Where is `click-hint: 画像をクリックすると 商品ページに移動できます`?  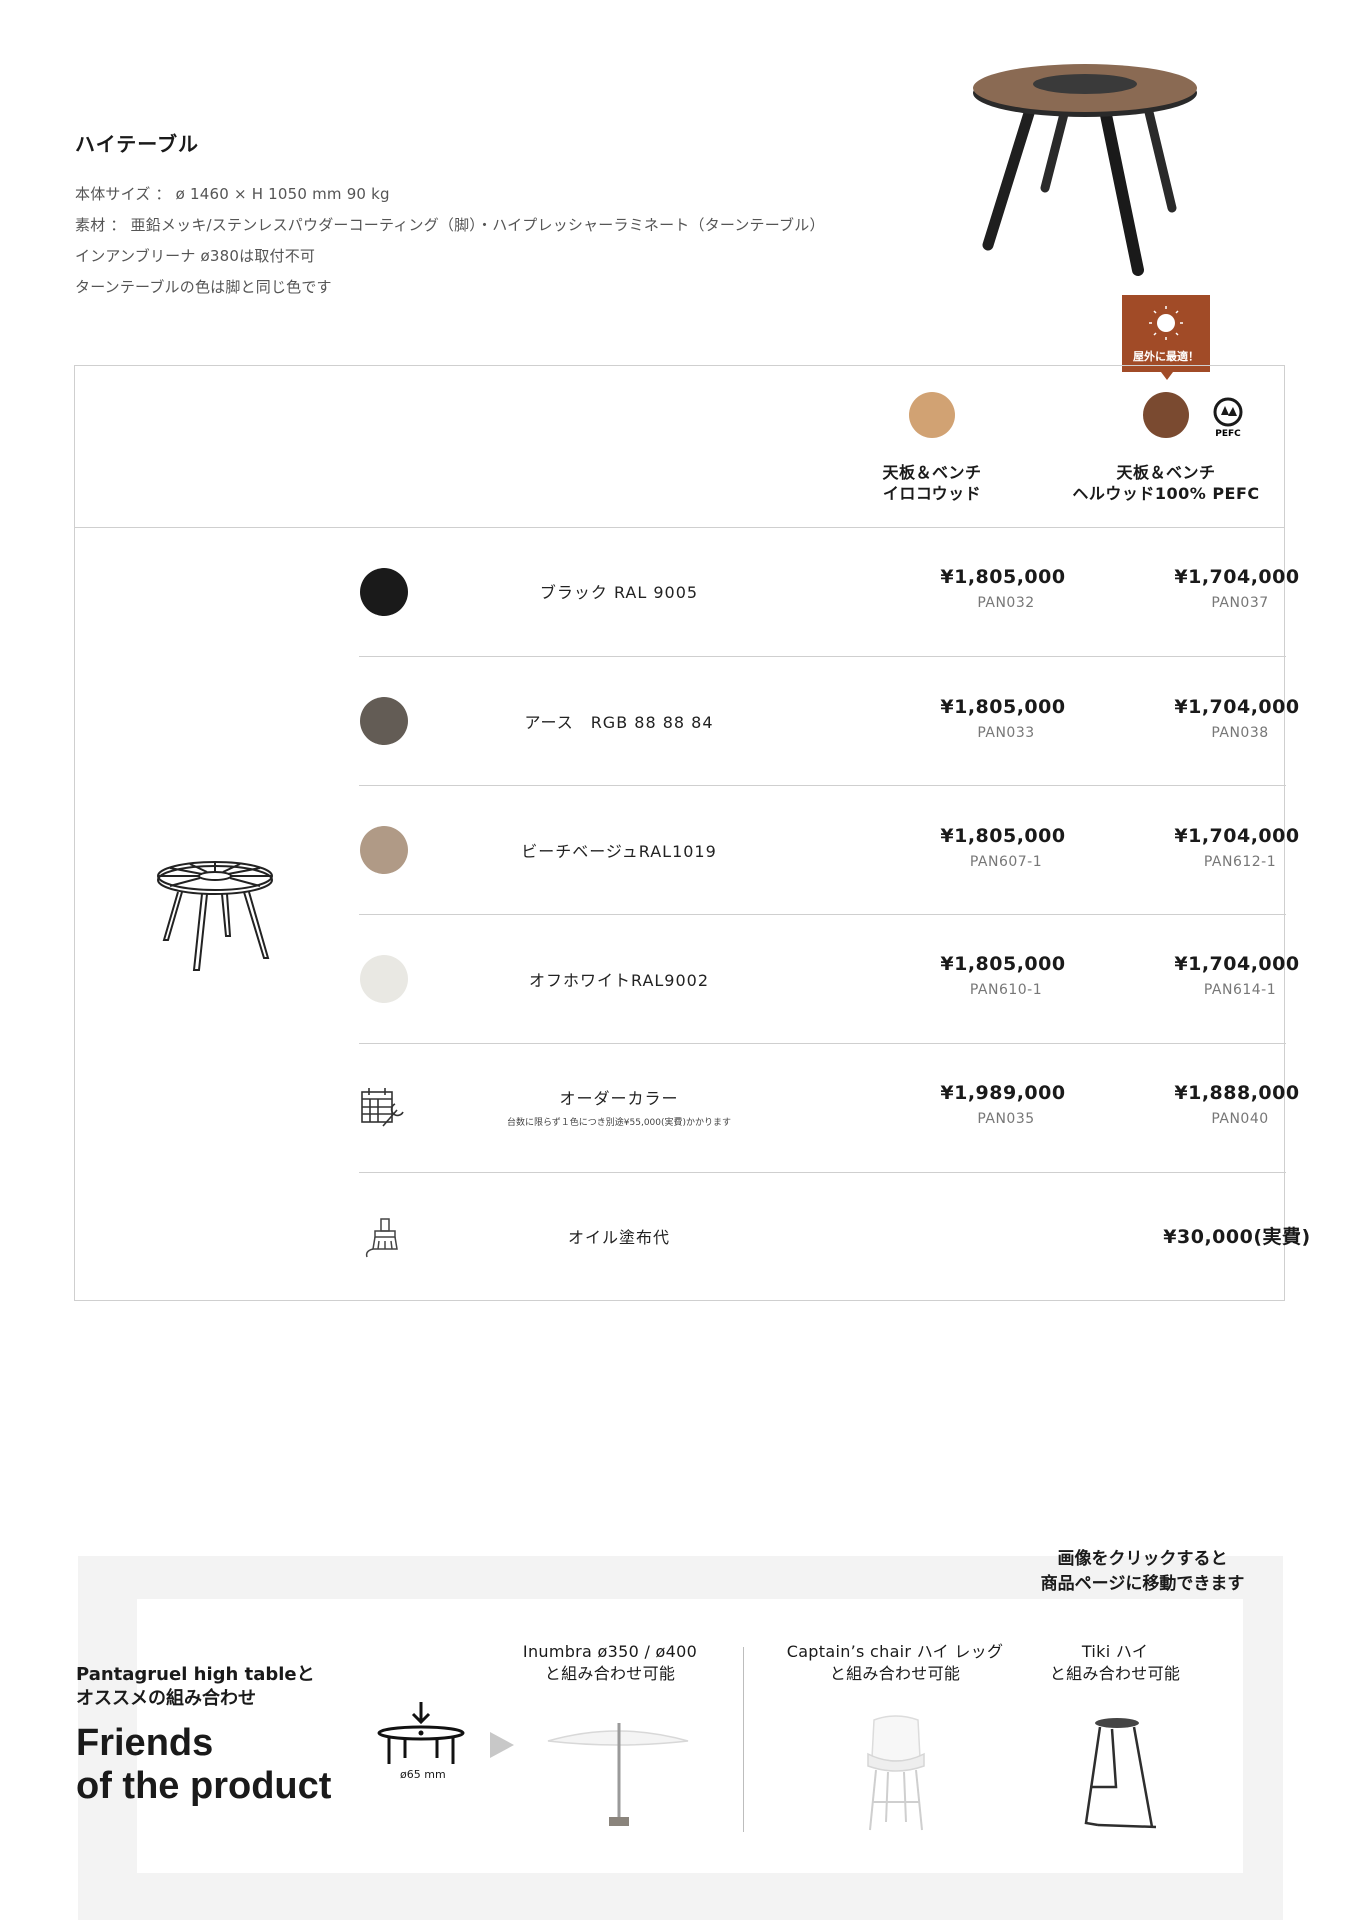 click-hint: 画像をクリックすると 商品ページに移動できます is located at coordinates (1142, 1572).